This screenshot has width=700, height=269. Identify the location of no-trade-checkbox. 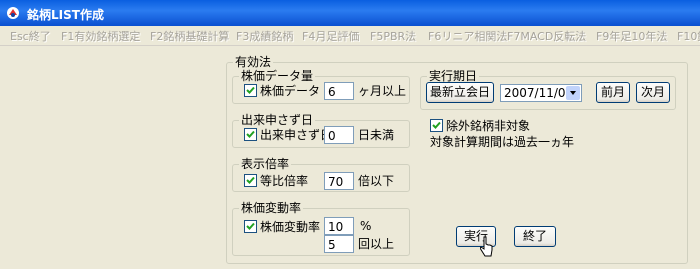
(250, 134).